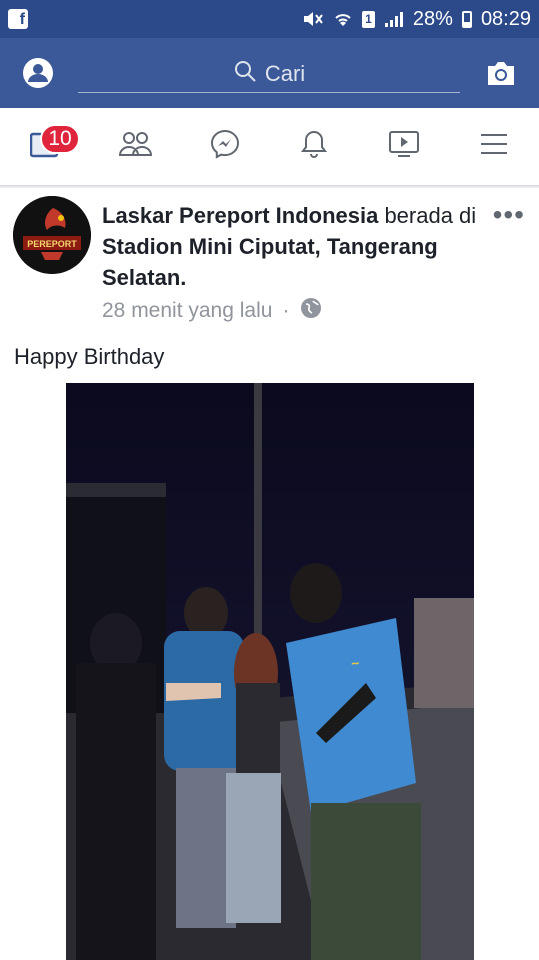 This screenshot has height=960, width=539. I want to click on facebook-app-icon: f, so click(18, 19).